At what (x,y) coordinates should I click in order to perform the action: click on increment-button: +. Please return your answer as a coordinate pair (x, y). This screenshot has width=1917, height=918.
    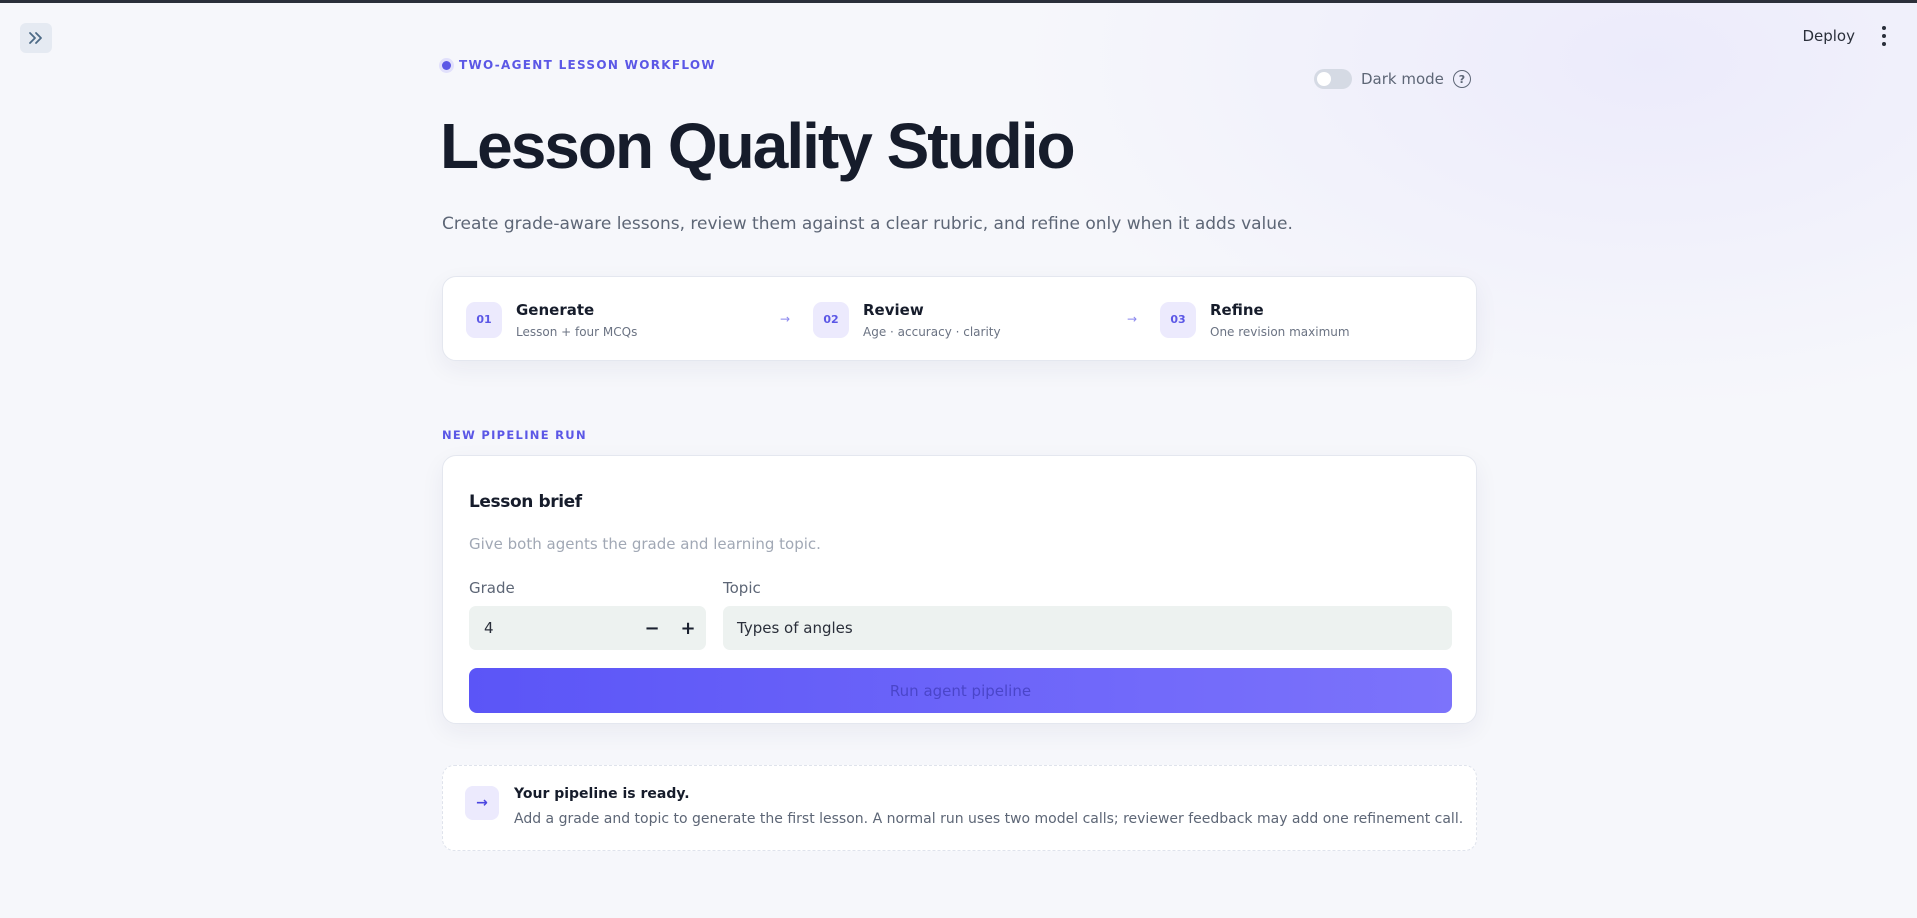
    Looking at the image, I should click on (688, 628).